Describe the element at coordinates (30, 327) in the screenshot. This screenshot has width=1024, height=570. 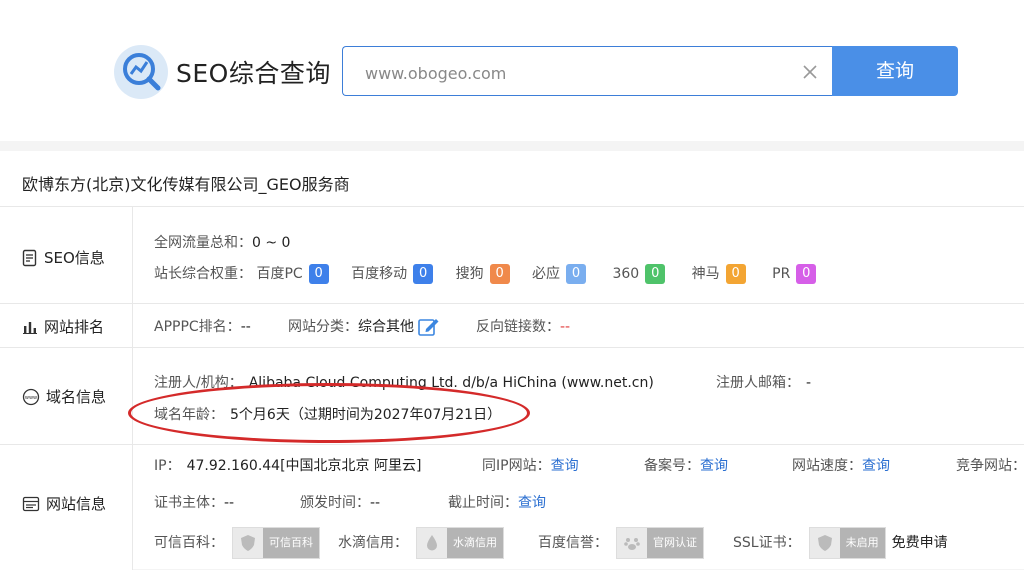
I see `bar-chart-icon` at that location.